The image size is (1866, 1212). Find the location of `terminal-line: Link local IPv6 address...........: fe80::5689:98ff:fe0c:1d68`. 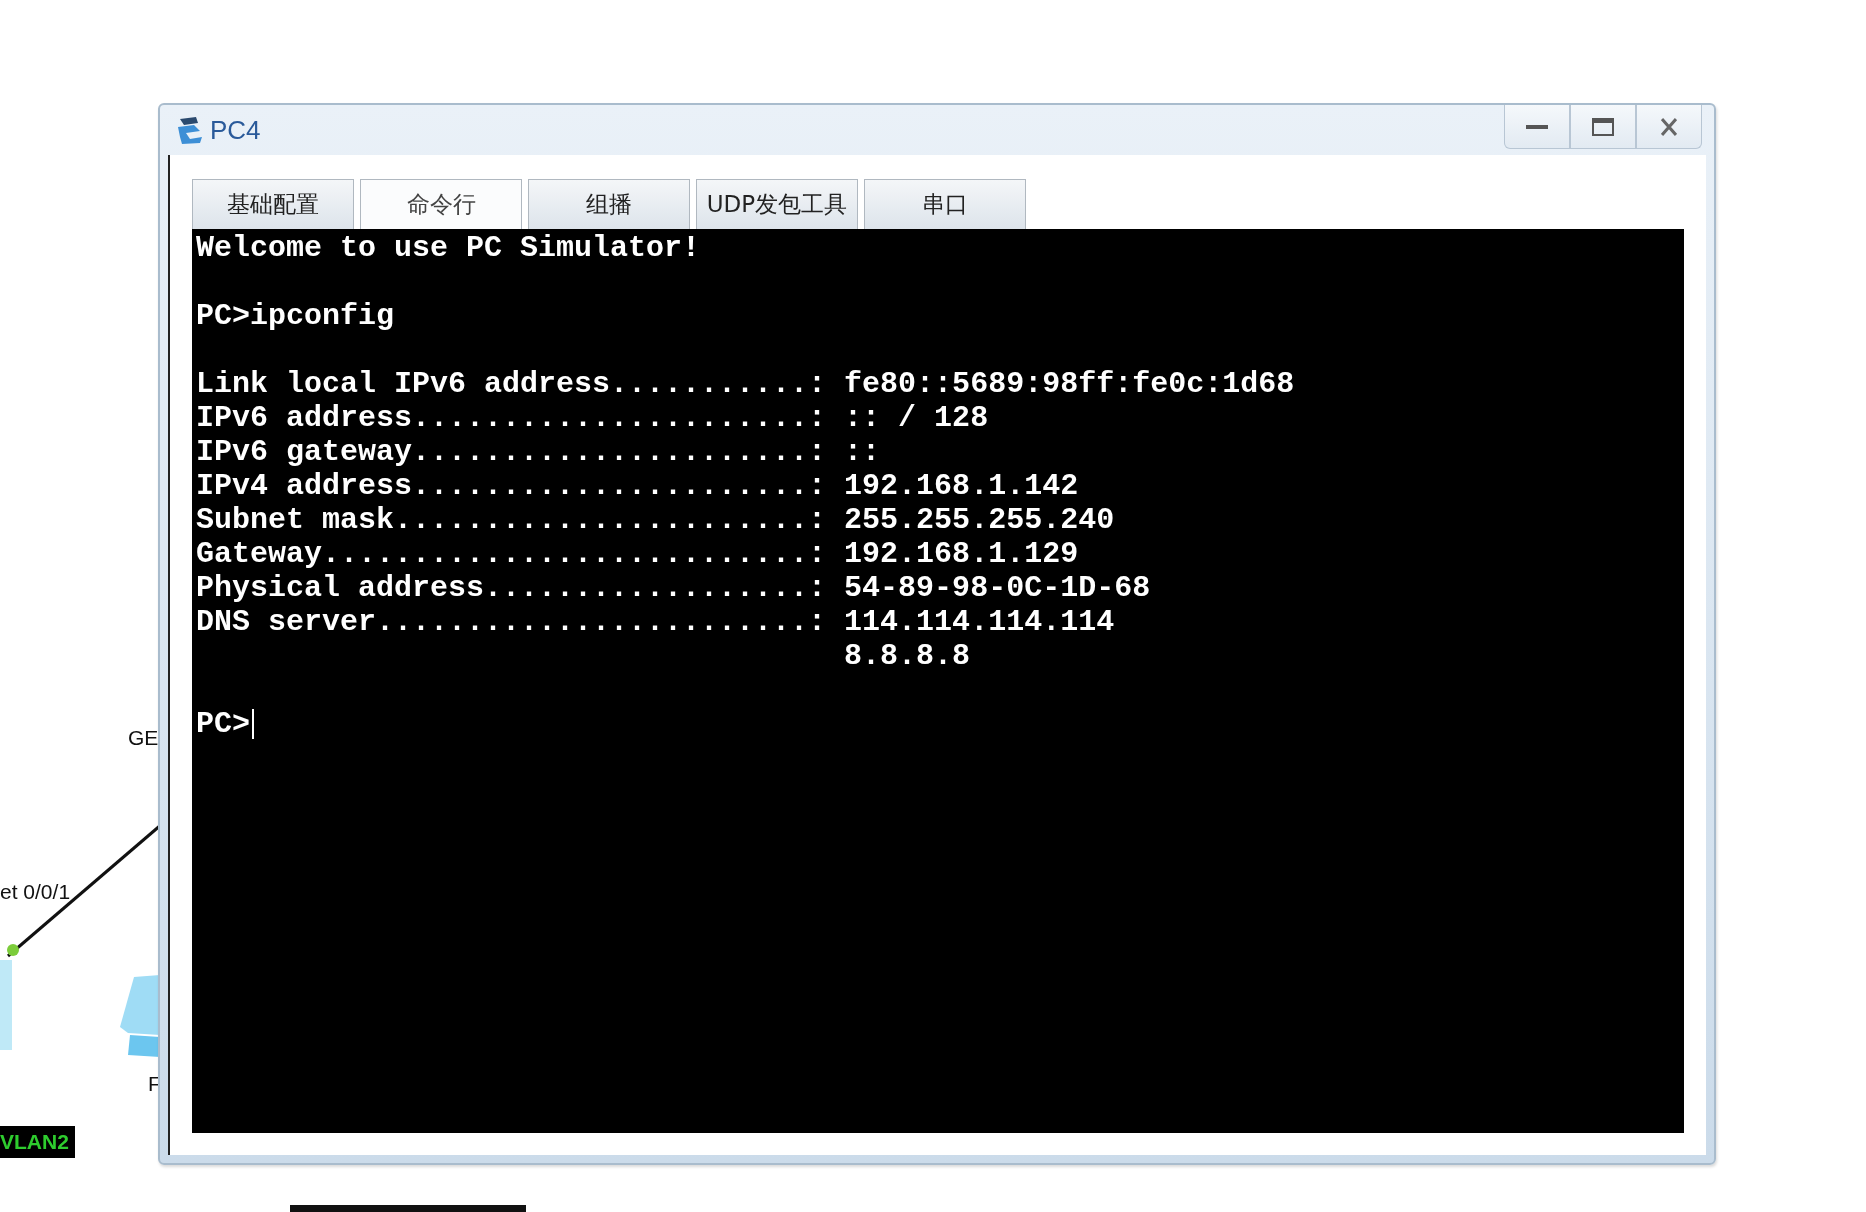

terminal-line: Link local IPv6 address...........: fe80::5689:98ff:fe0c:1d68 is located at coordinates (745, 384).